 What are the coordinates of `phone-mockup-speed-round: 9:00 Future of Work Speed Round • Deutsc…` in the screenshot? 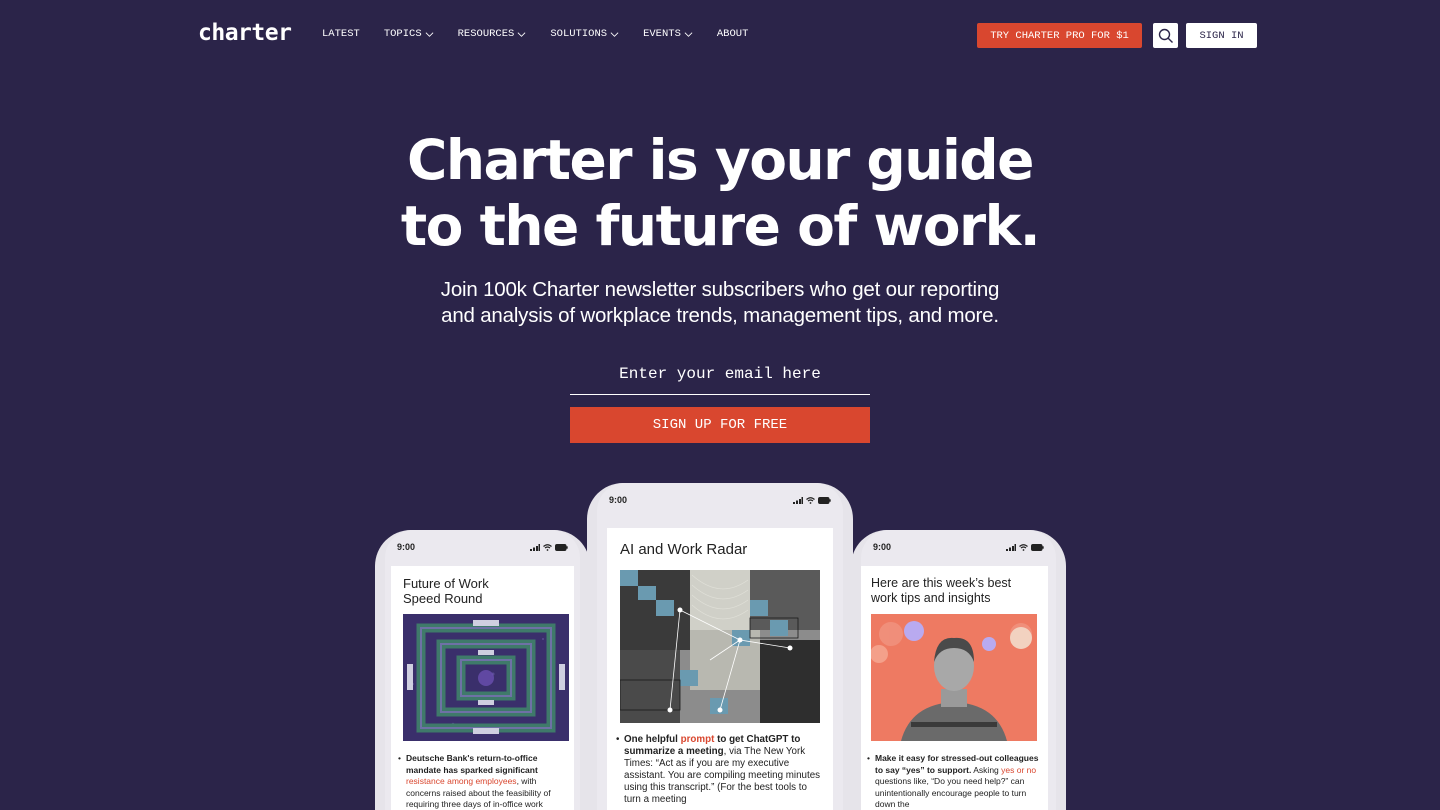 It's located at (482, 670).